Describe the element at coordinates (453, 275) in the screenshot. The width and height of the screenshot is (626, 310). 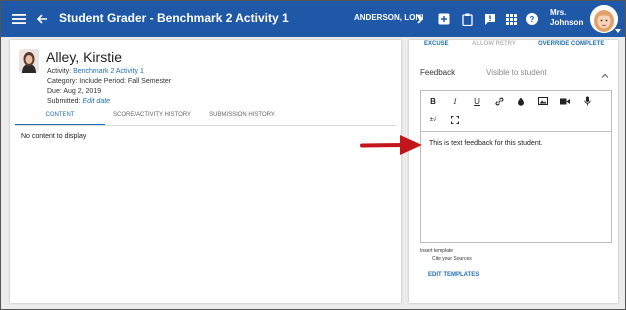
I see `edit-templates-button: EDIT TEMPLATES` at that location.